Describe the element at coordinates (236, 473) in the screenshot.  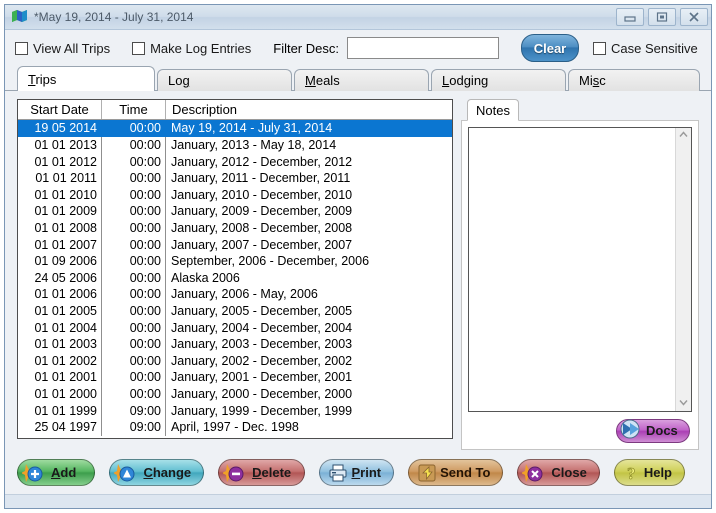
I see `delete-circle-icon` at that location.